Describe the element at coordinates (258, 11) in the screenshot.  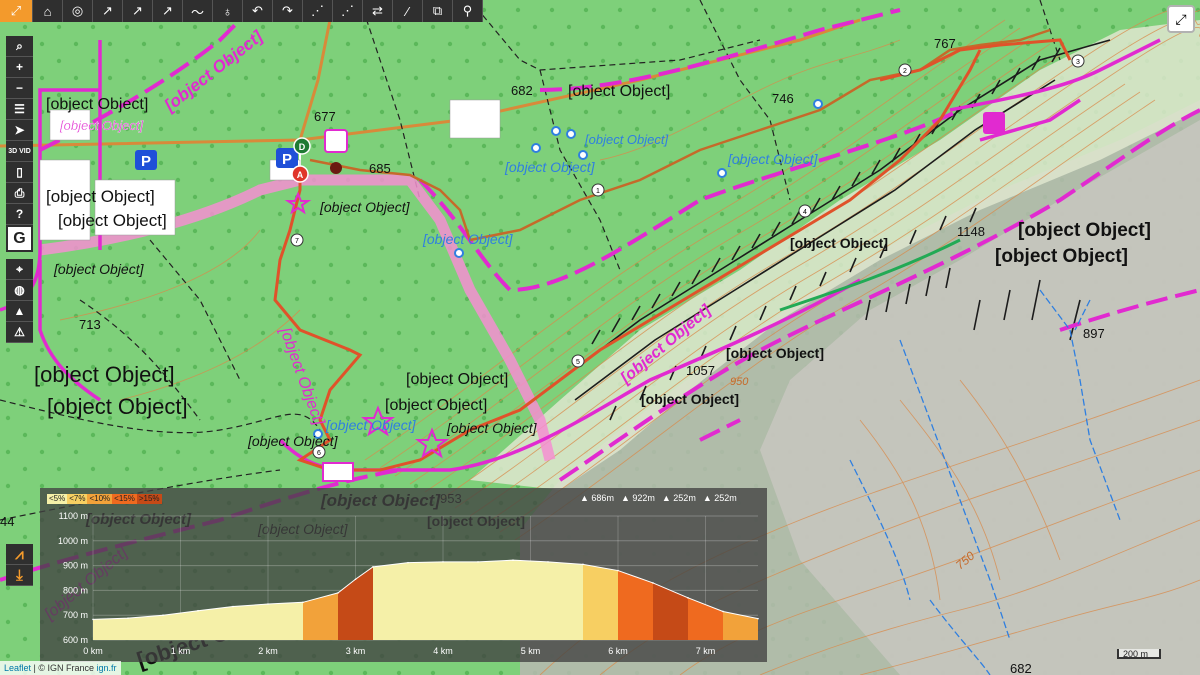
I see `undo-button: ↶` at that location.